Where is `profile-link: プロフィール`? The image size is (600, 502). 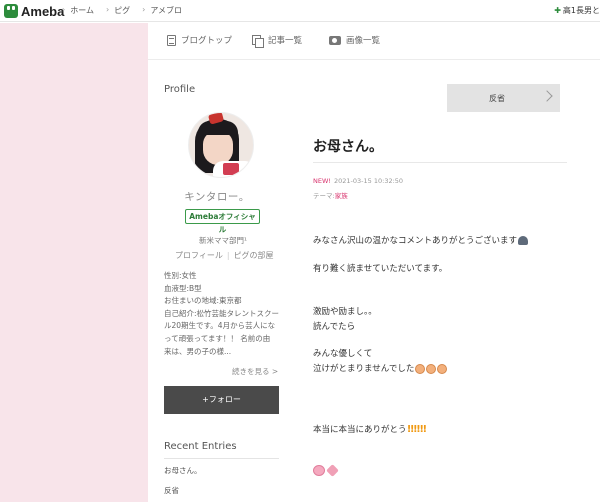 profile-link: プロフィール is located at coordinates (199, 255).